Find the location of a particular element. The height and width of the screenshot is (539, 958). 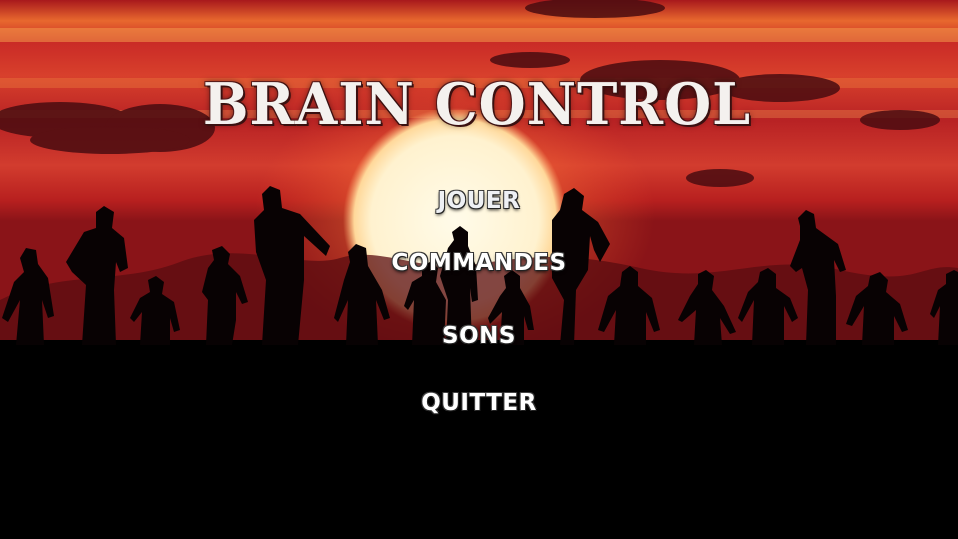

sounds-button: SONS is located at coordinates (479, 336).